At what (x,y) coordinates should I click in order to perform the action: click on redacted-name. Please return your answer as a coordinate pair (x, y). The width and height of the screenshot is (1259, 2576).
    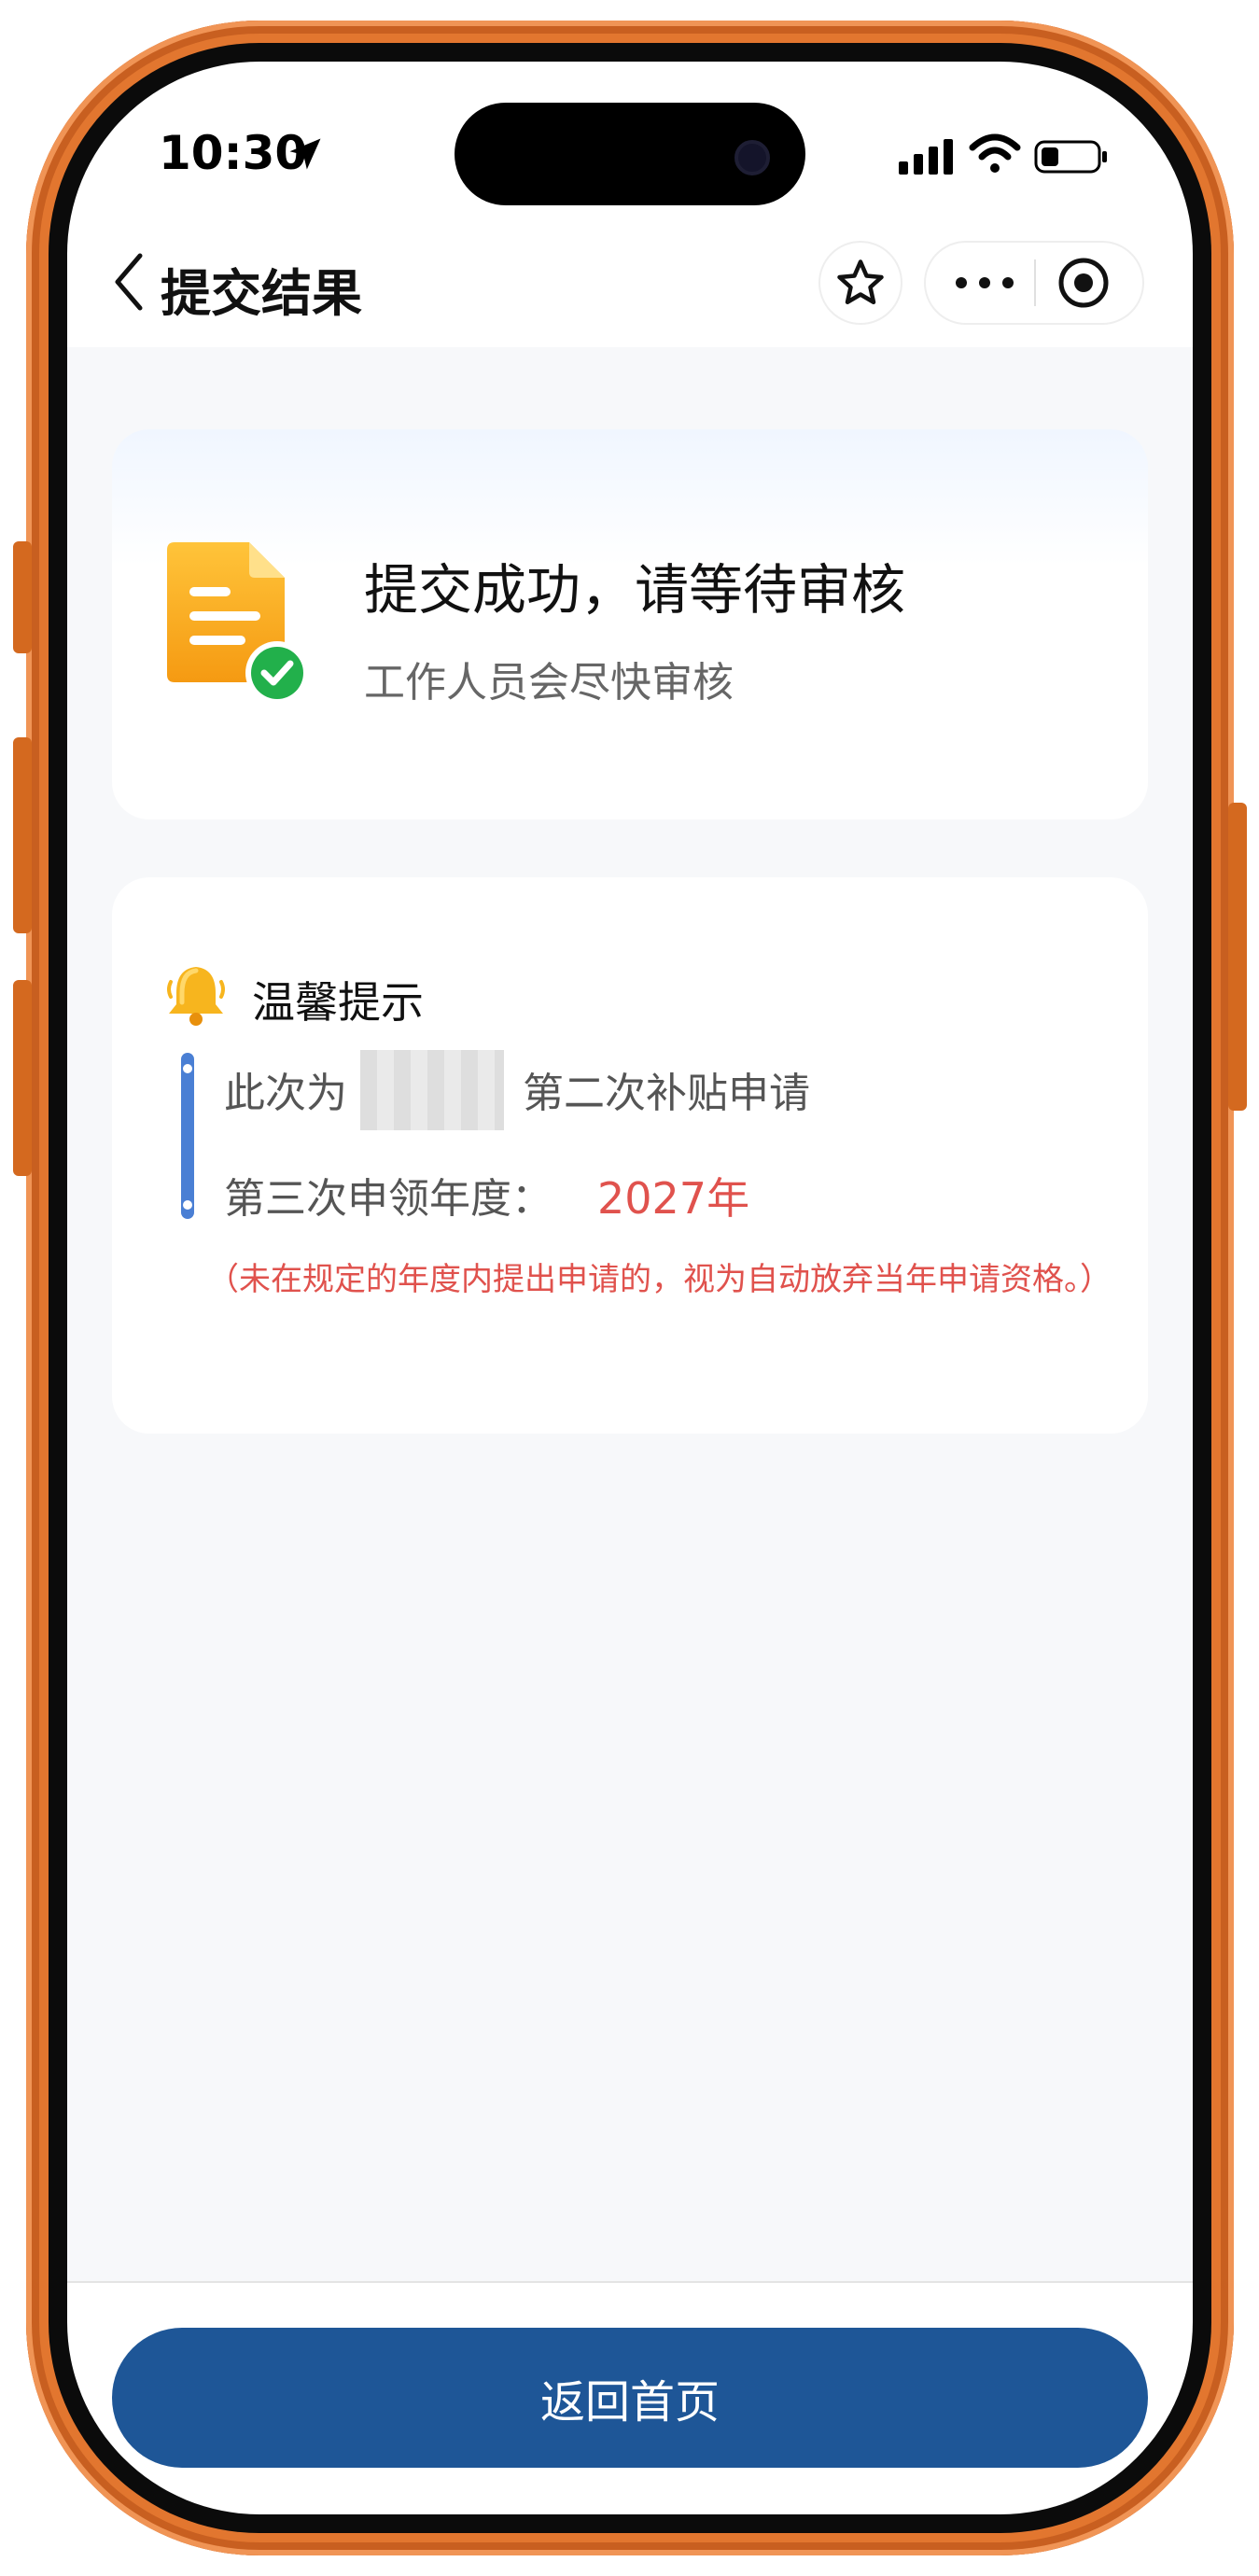
    Looking at the image, I should click on (432, 1090).